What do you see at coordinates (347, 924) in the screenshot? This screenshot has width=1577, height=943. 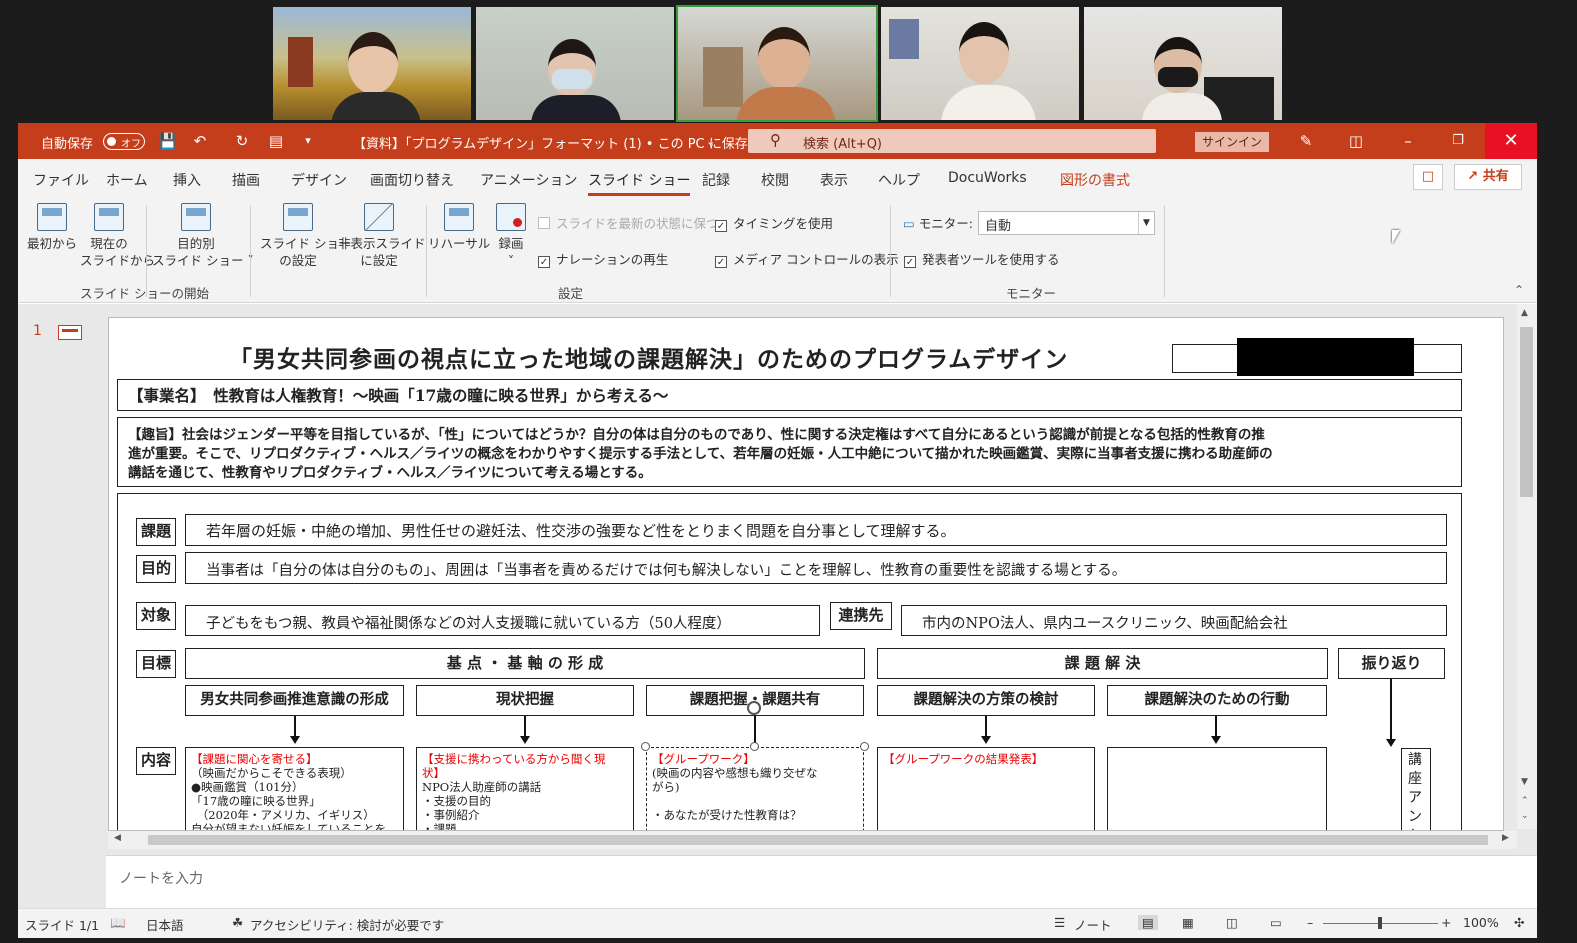 I see `accessibility-status: アクセシビリティ: 検討が必要です` at bounding box center [347, 924].